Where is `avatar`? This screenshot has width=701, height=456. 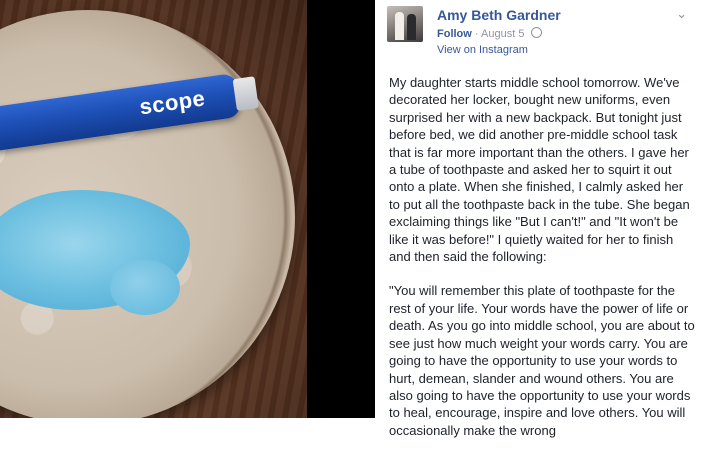
avatar is located at coordinates (405, 24).